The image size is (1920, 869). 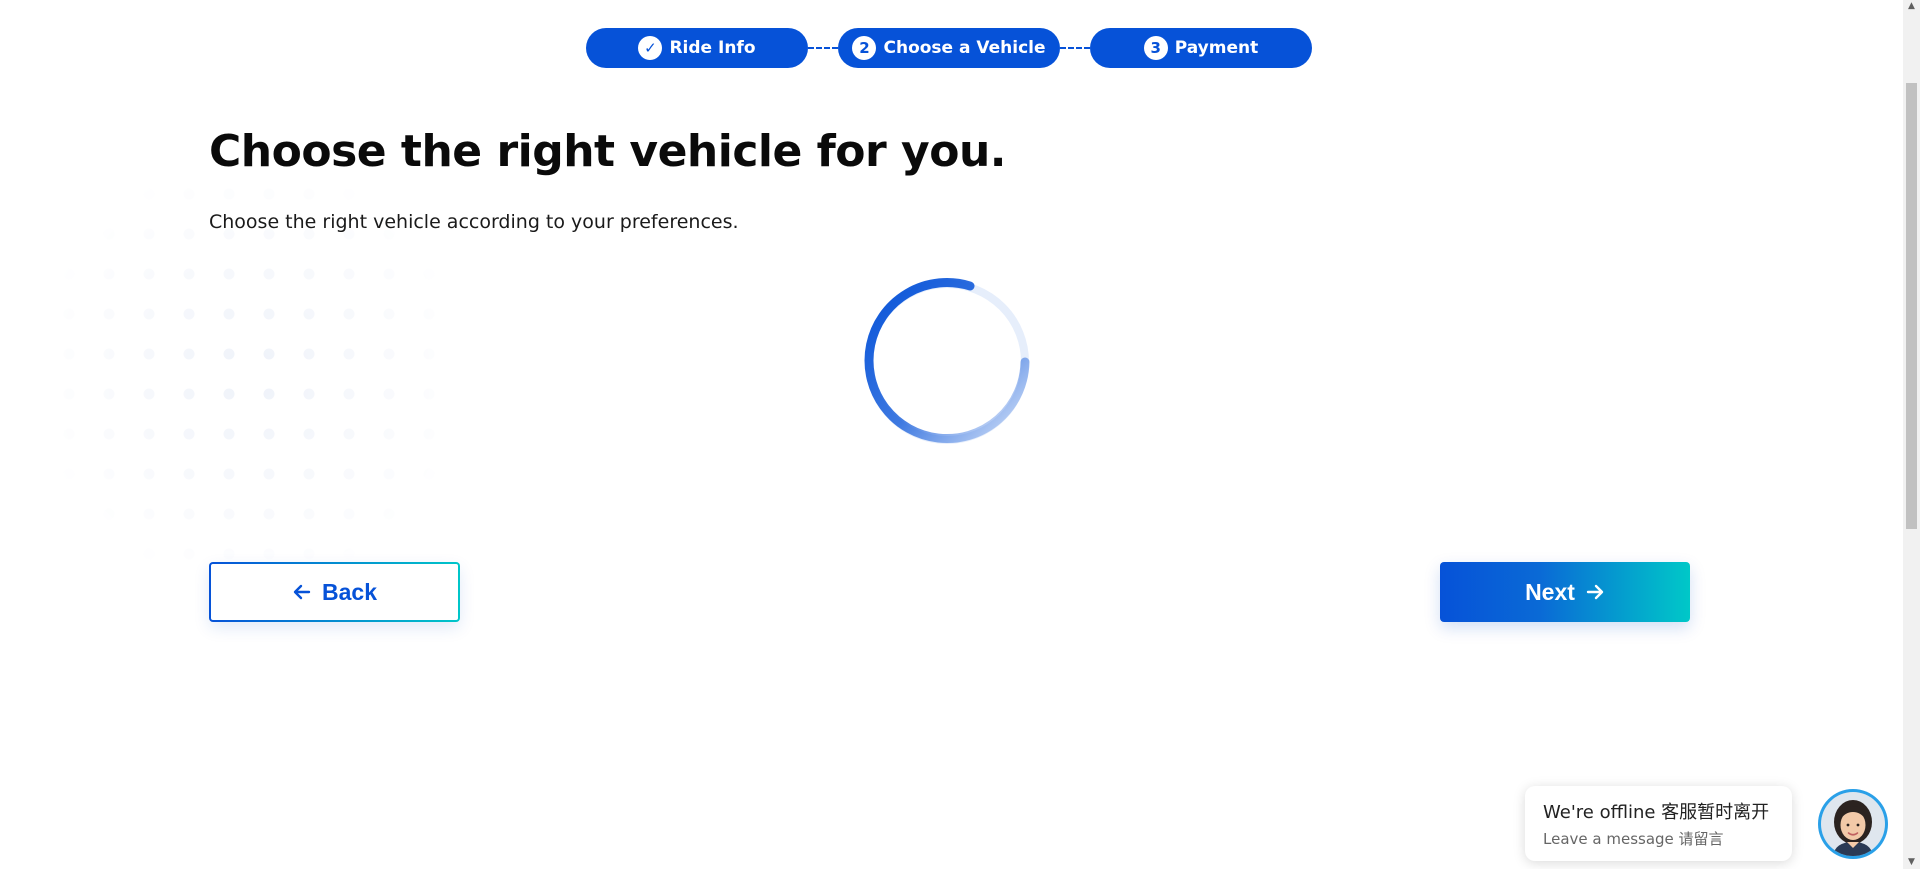 I want to click on chat-status-title: We're offline 客服暂时离开, so click(x=1656, y=812).